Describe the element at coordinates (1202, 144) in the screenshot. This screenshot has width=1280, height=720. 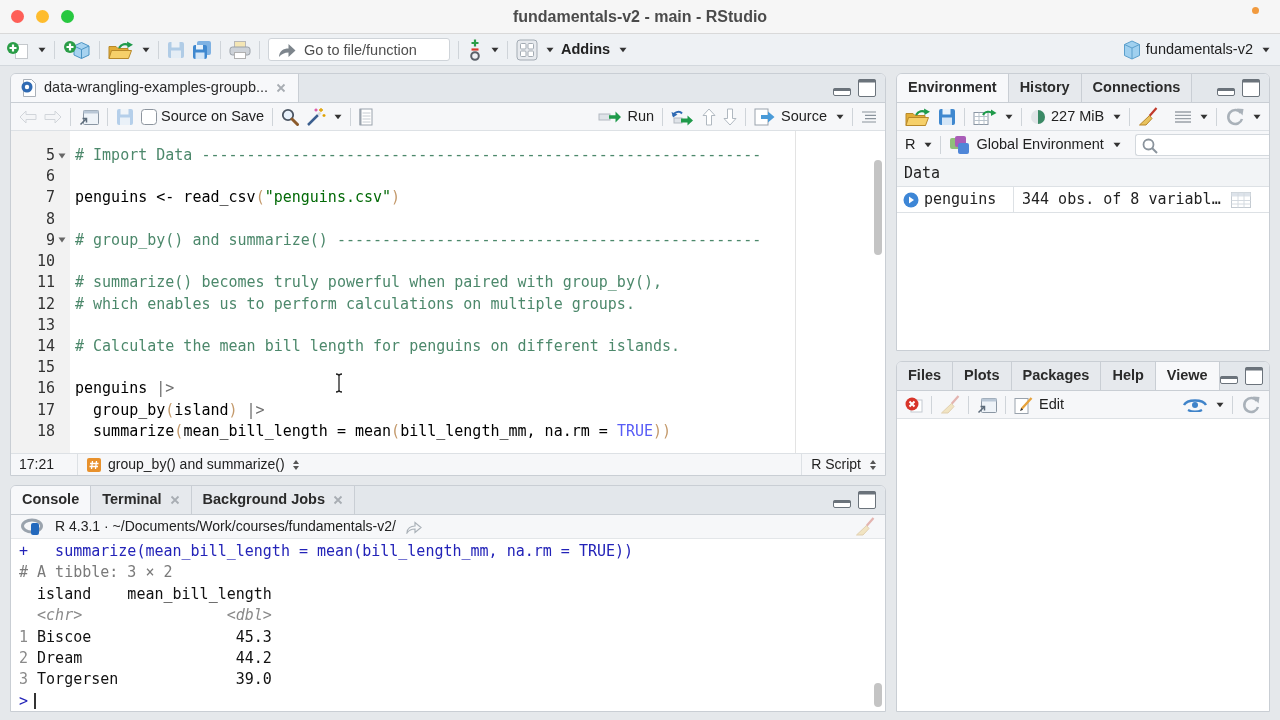
I see `search-field` at that location.